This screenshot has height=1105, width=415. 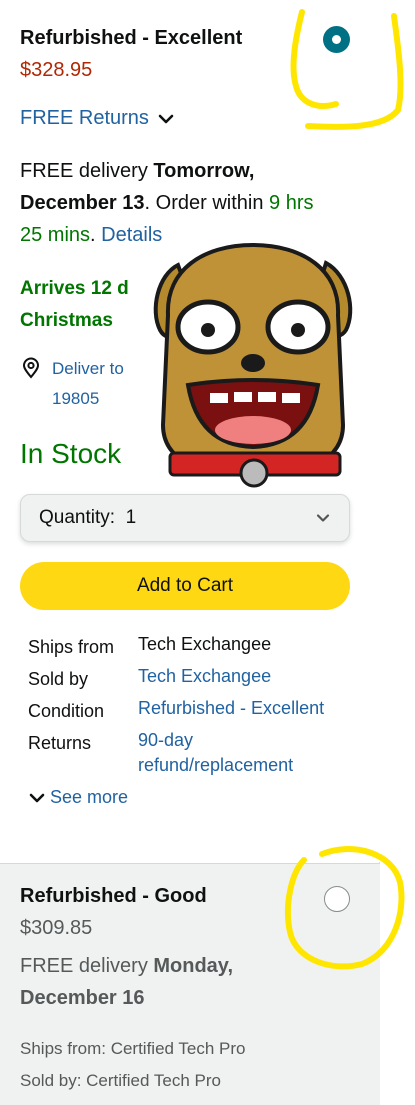 I want to click on see-more-link: See more, so click(x=78, y=797).